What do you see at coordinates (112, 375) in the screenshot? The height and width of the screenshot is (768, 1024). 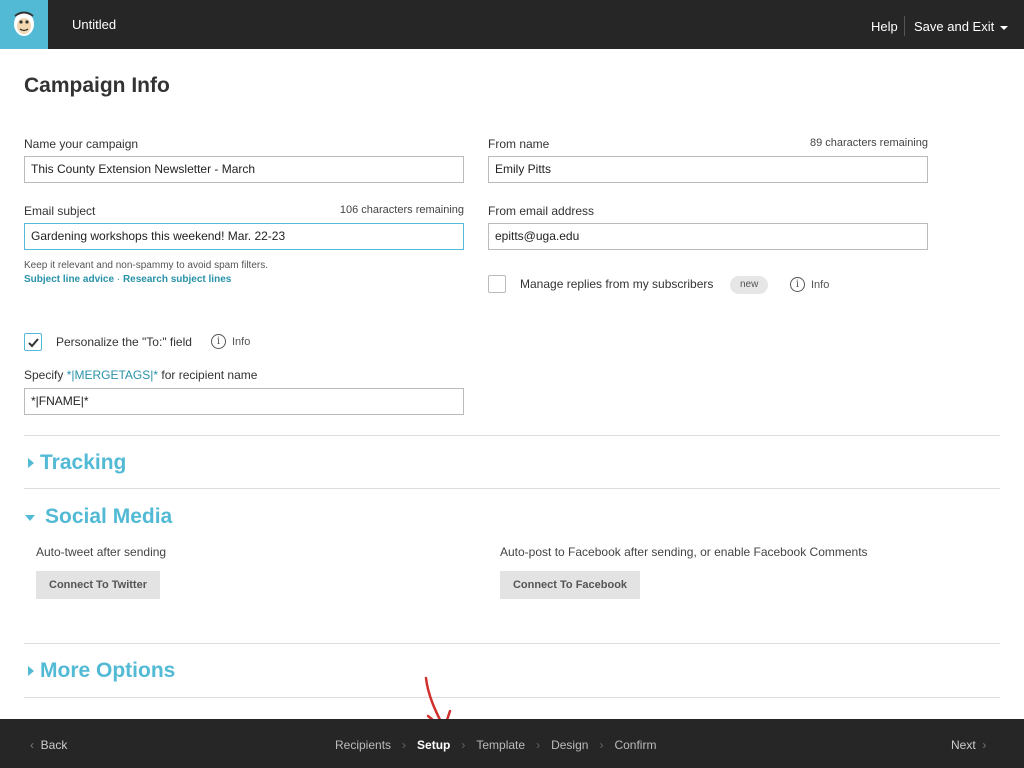 I see `mergetags-link: *|MERGETAGS|*` at bounding box center [112, 375].